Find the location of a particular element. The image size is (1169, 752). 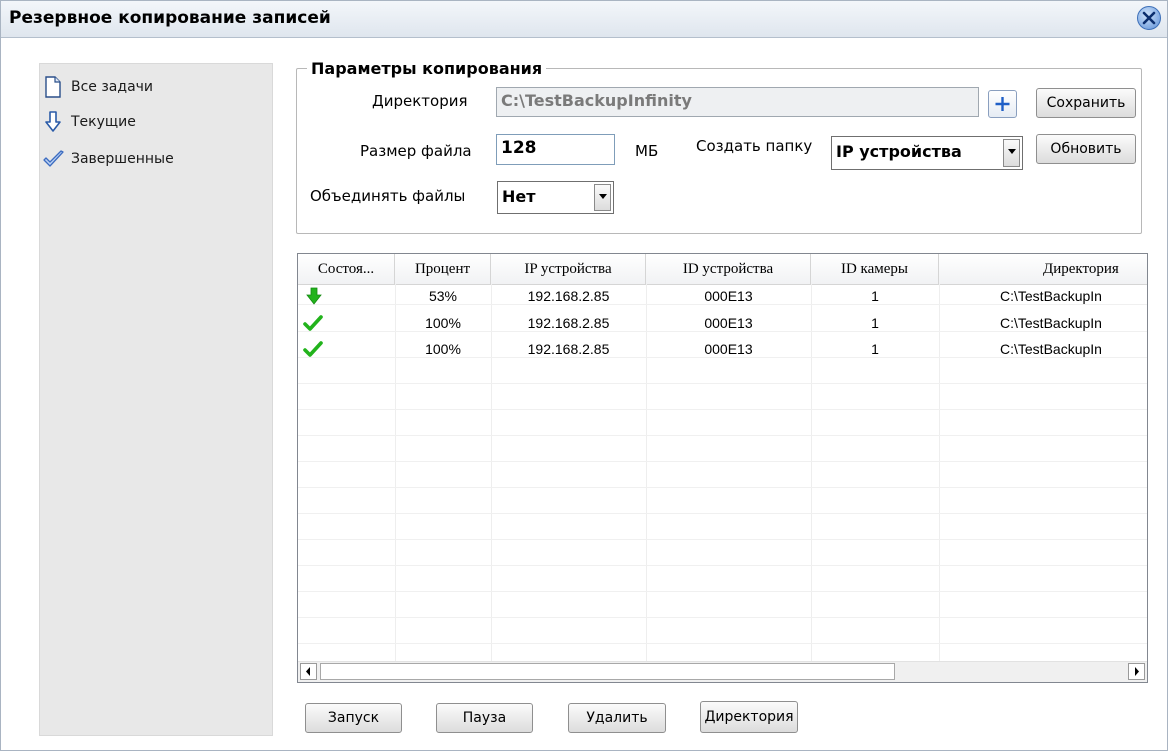

sidebar-item-all-tasks: Все задачи is located at coordinates (97, 87).